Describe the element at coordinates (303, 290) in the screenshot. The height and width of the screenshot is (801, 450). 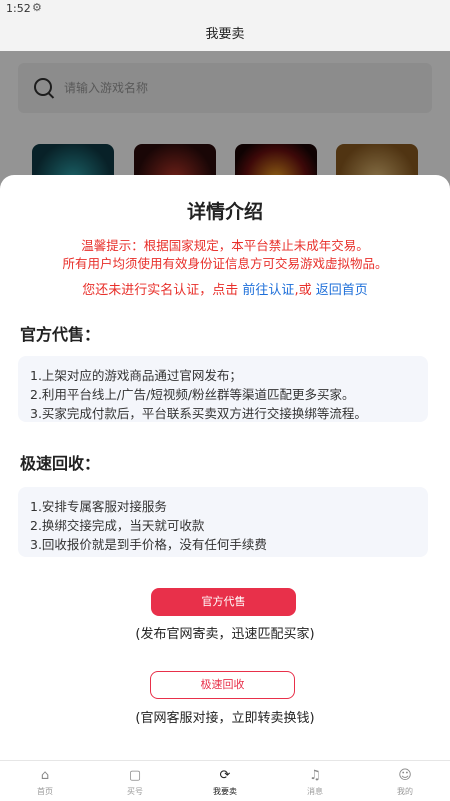
I see `verify-or: ,或` at that location.